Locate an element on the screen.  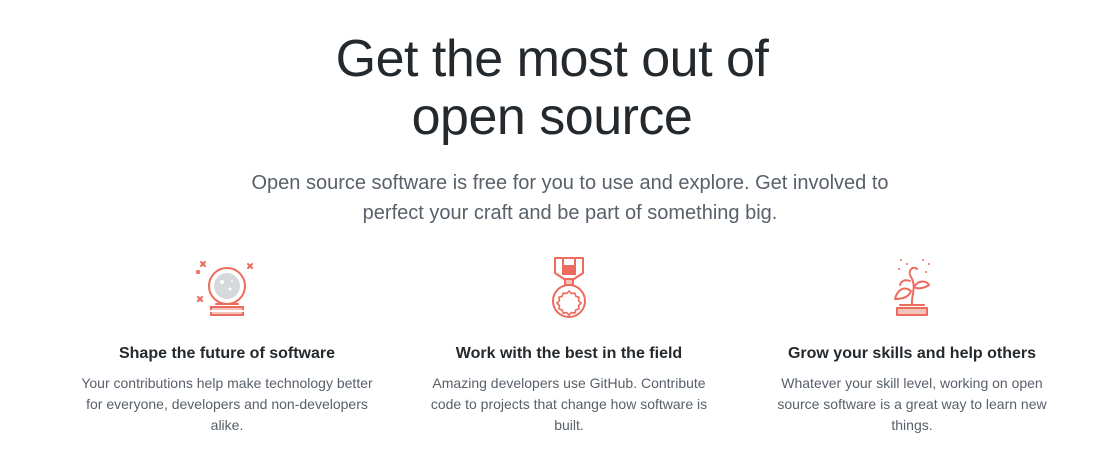
feature-title: Grow your skills and help others is located at coordinates (912, 353).